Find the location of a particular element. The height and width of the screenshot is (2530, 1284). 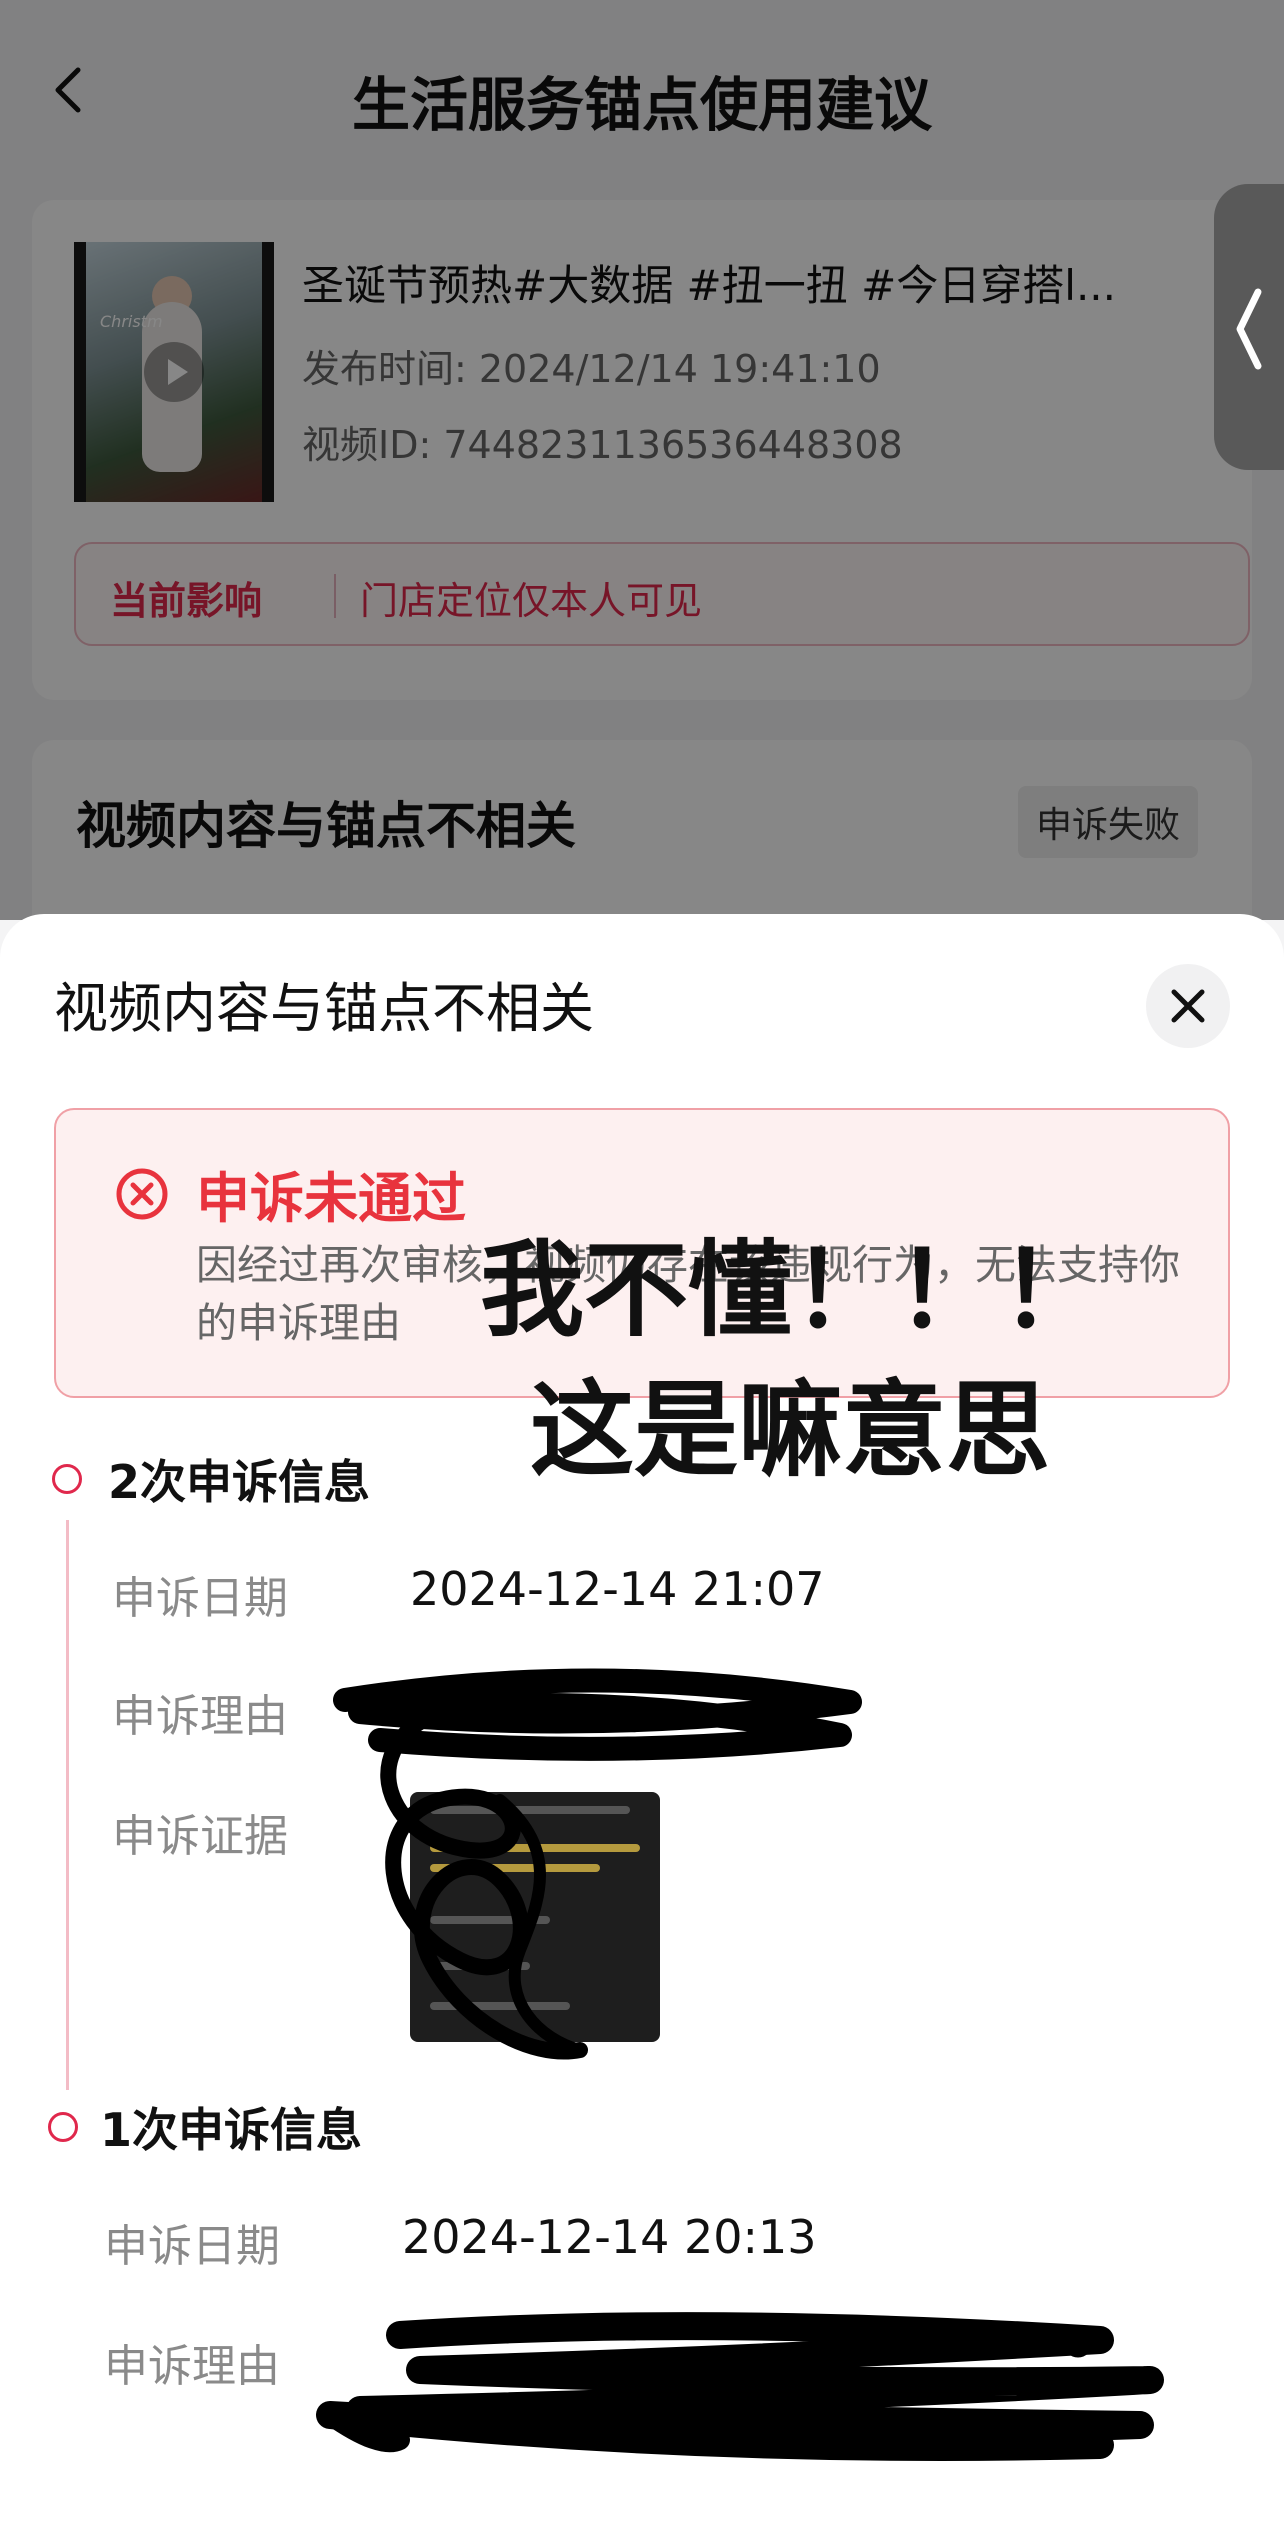

appeal-evidence-image is located at coordinates (535, 1917).